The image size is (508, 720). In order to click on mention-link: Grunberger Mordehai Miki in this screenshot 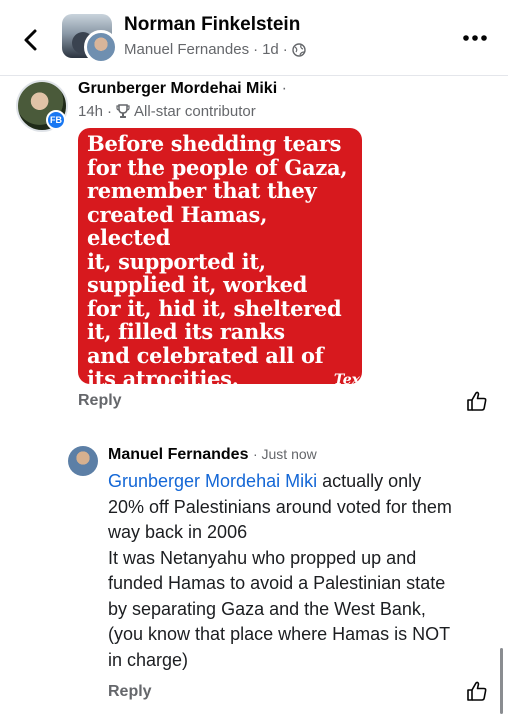, I will do `click(212, 481)`.